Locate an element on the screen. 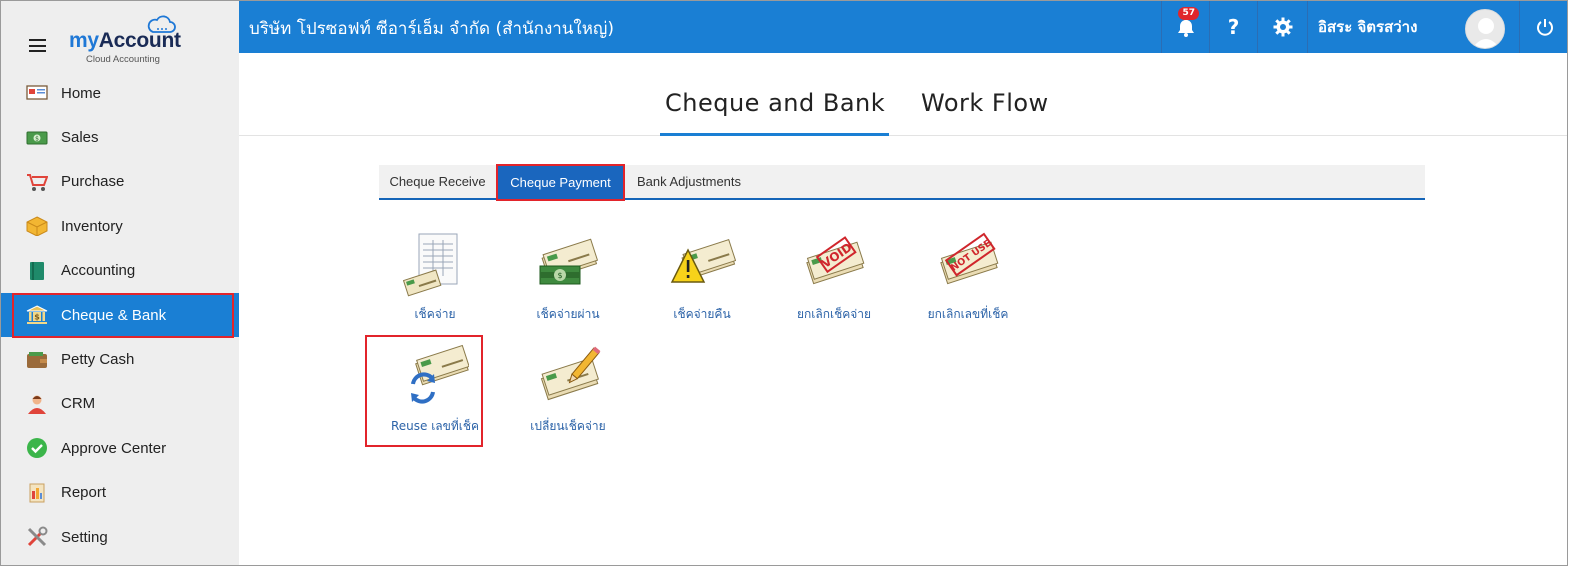 The width and height of the screenshot is (1589, 573). item-label: เช็คจ่ายผ่าน is located at coordinates (568, 314).